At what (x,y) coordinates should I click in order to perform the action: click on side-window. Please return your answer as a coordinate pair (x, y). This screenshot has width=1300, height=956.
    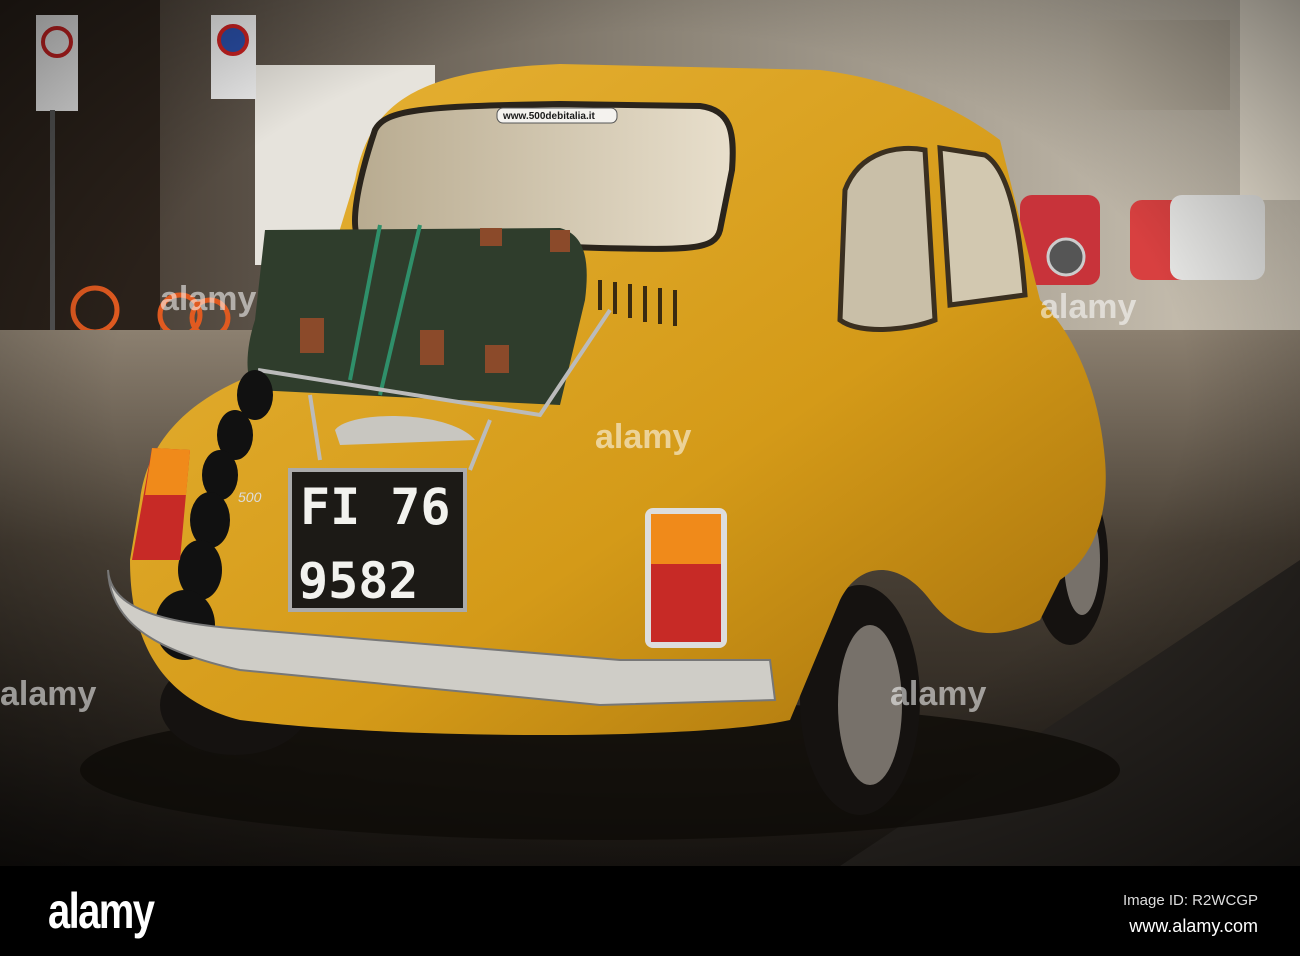
    Looking at the image, I should click on (887, 238).